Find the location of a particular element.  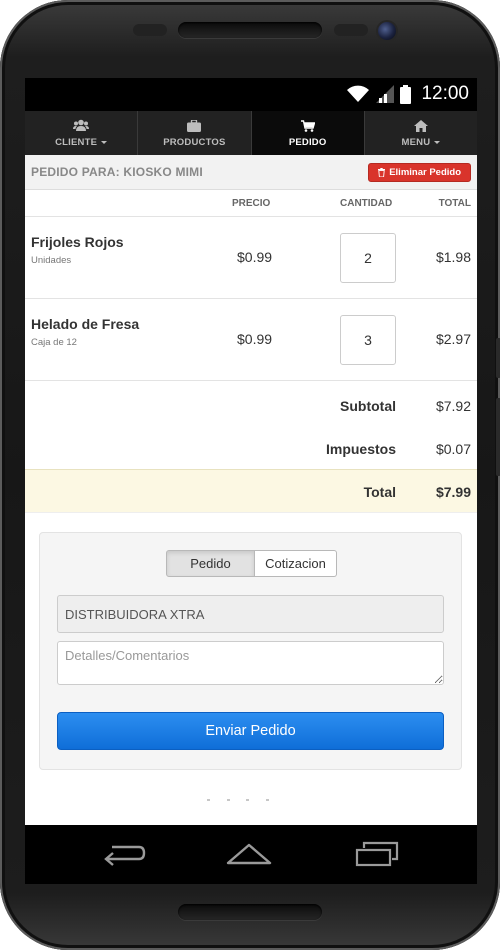

total-label: Total is located at coordinates (379, 492).